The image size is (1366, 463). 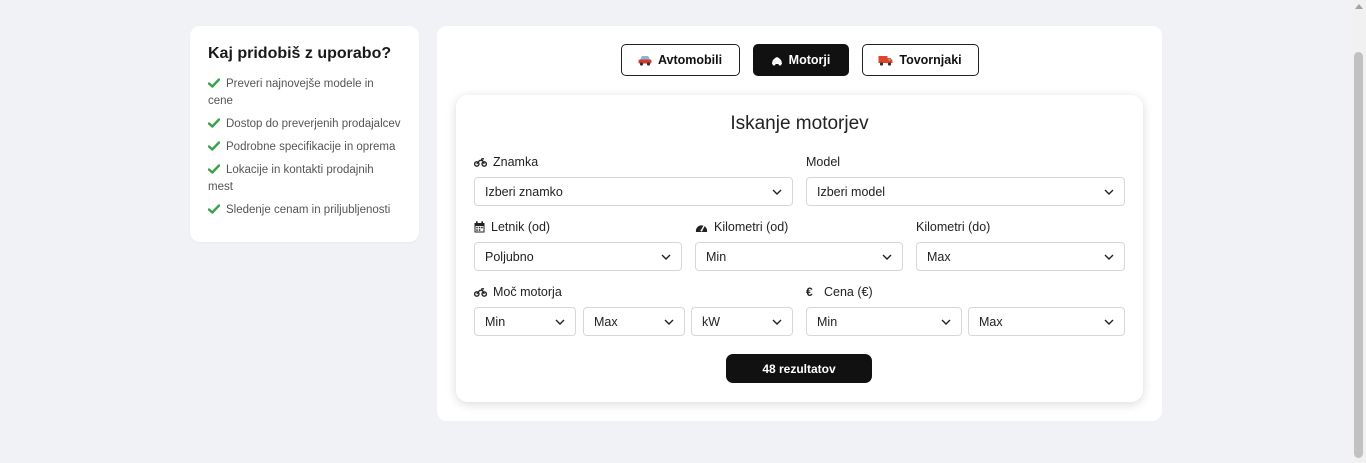 I want to click on show-results-button: 48 rezultatov, so click(x=799, y=368).